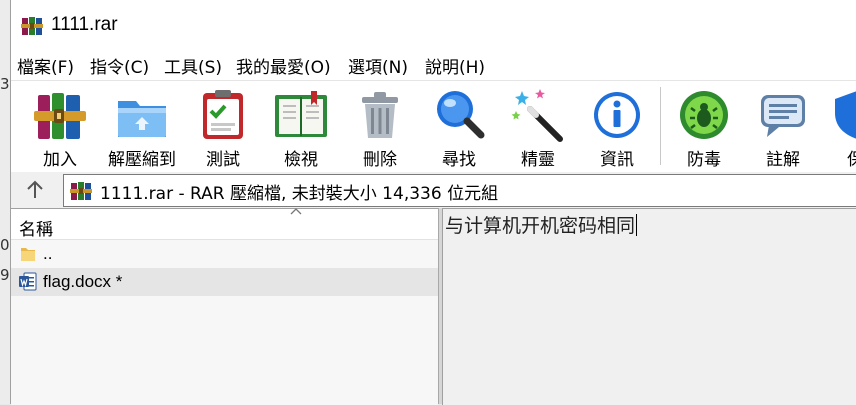 This screenshot has height=405, width=856. What do you see at coordinates (119, 65) in the screenshot?
I see `menu-commands: 指令(C)` at bounding box center [119, 65].